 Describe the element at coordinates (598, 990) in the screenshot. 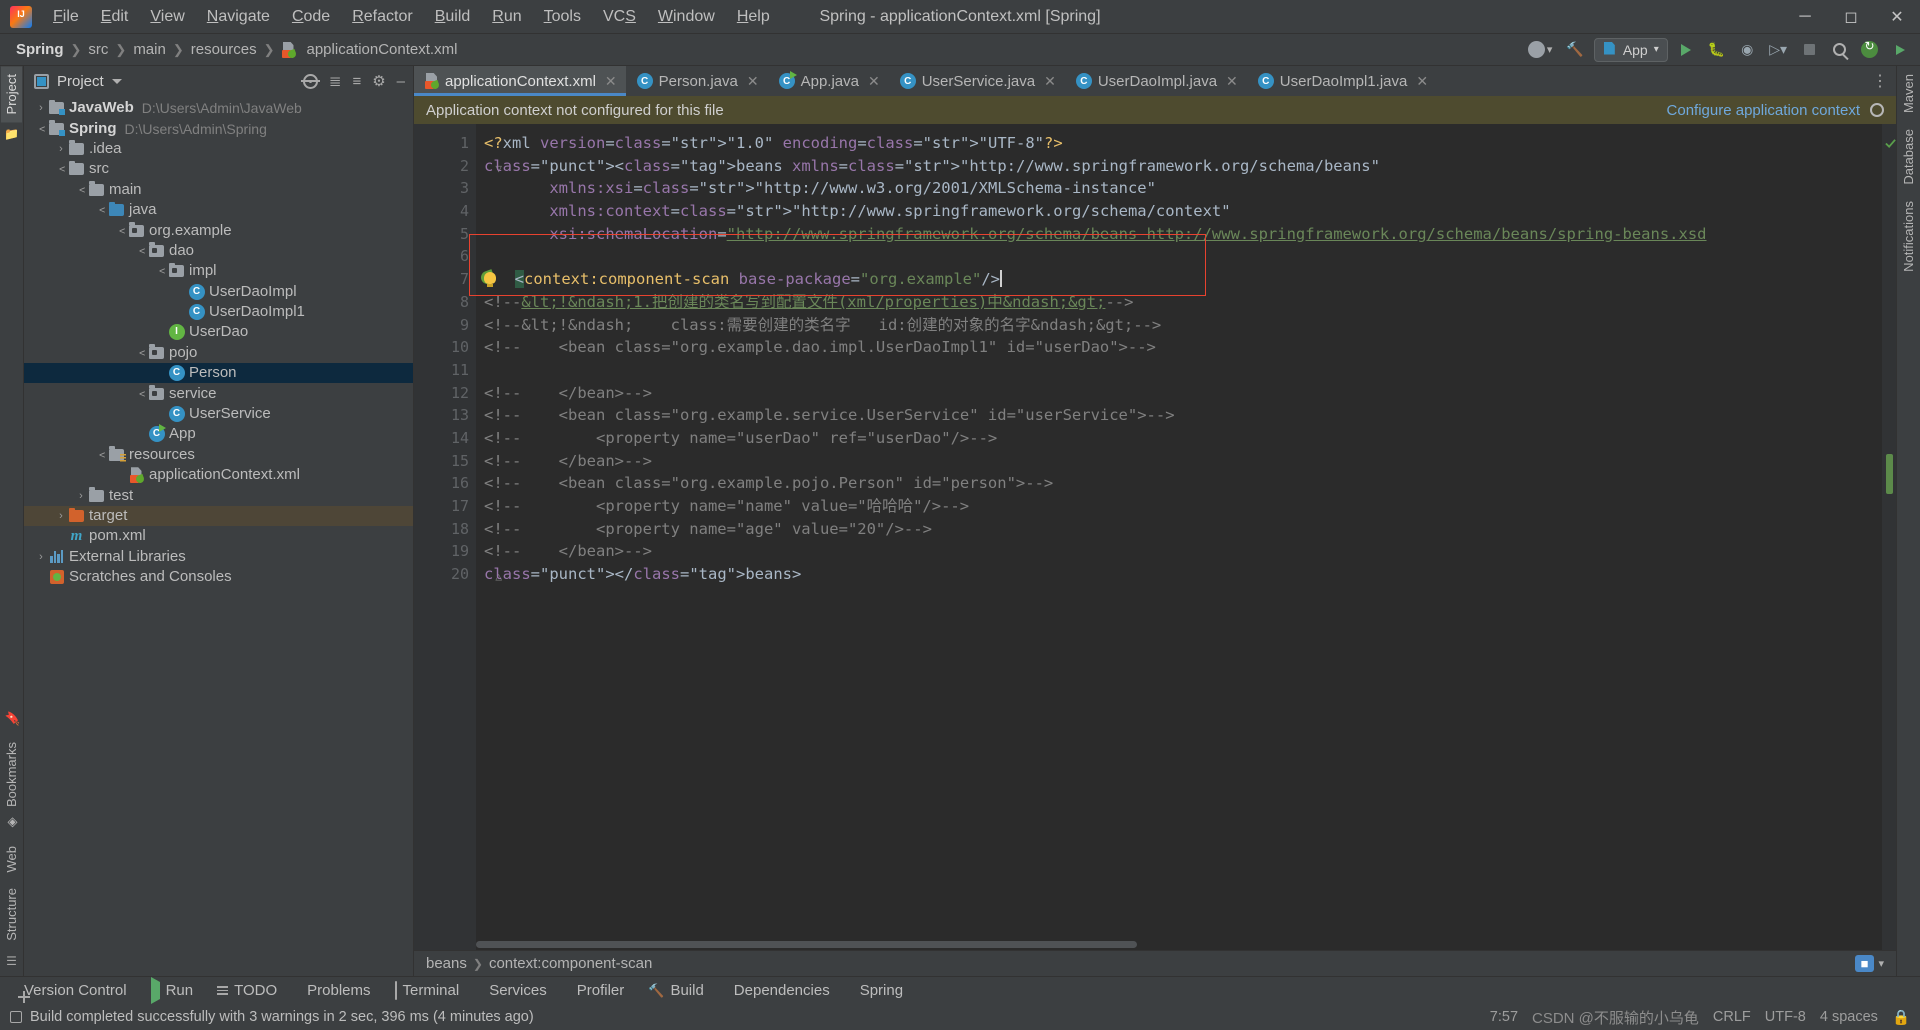

I see `toolwindow-button-profiler: Profiler` at that location.